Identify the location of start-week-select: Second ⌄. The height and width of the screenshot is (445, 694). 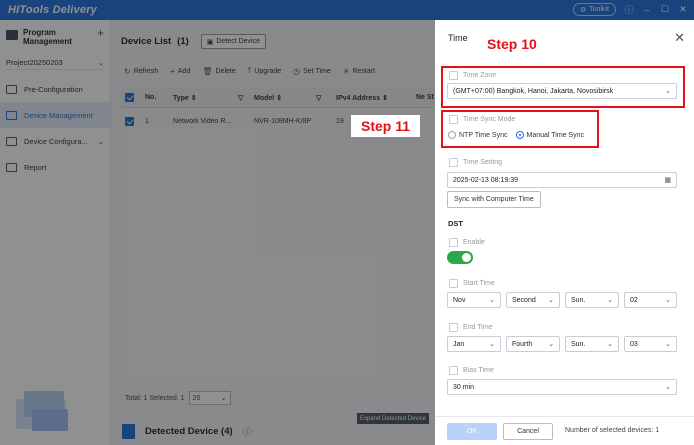
(533, 300).